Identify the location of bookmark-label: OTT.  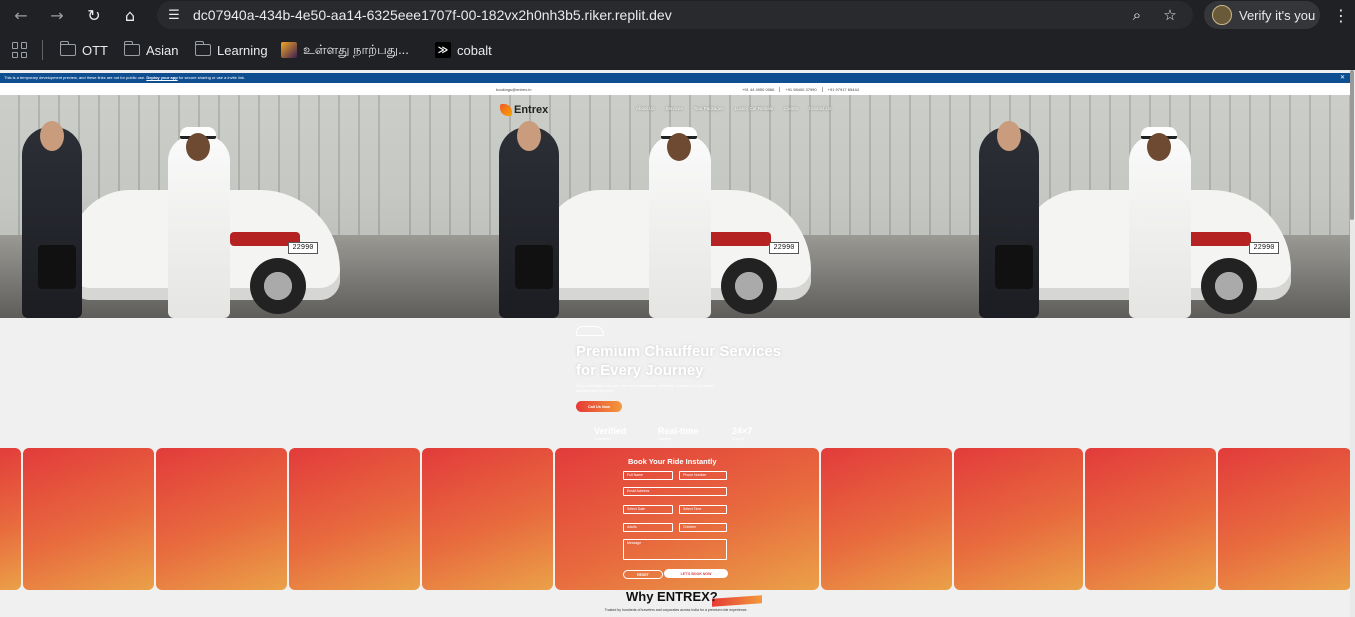
(95, 50).